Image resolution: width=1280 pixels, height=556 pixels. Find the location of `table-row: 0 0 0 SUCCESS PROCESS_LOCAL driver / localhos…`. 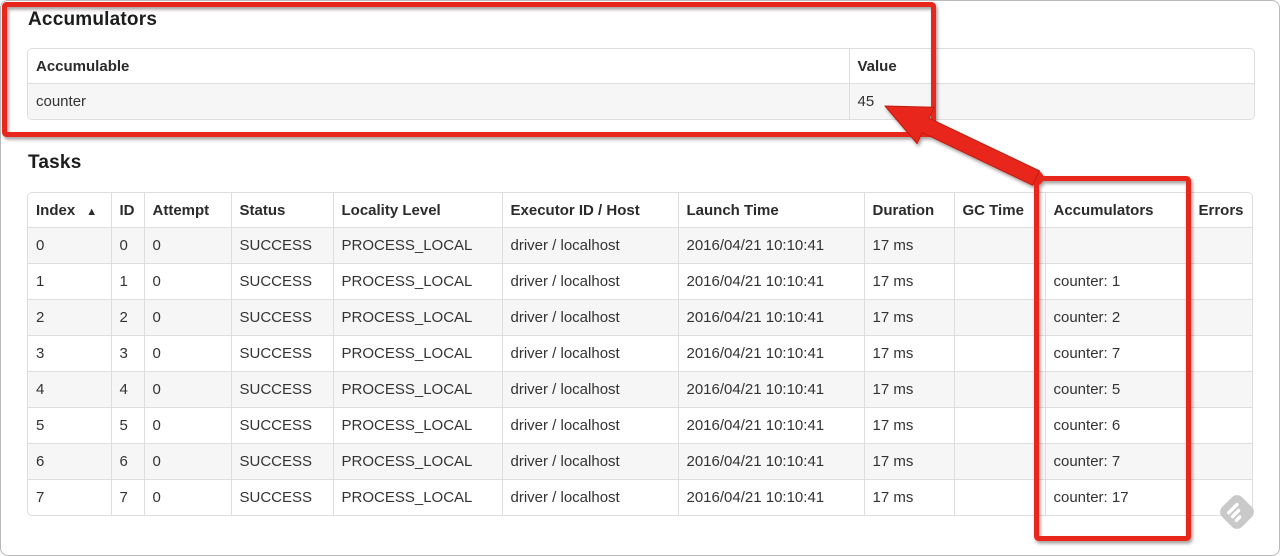

table-row: 0 0 0 SUCCESS PROCESS_LOCAL driver / localhos… is located at coordinates (640, 245).